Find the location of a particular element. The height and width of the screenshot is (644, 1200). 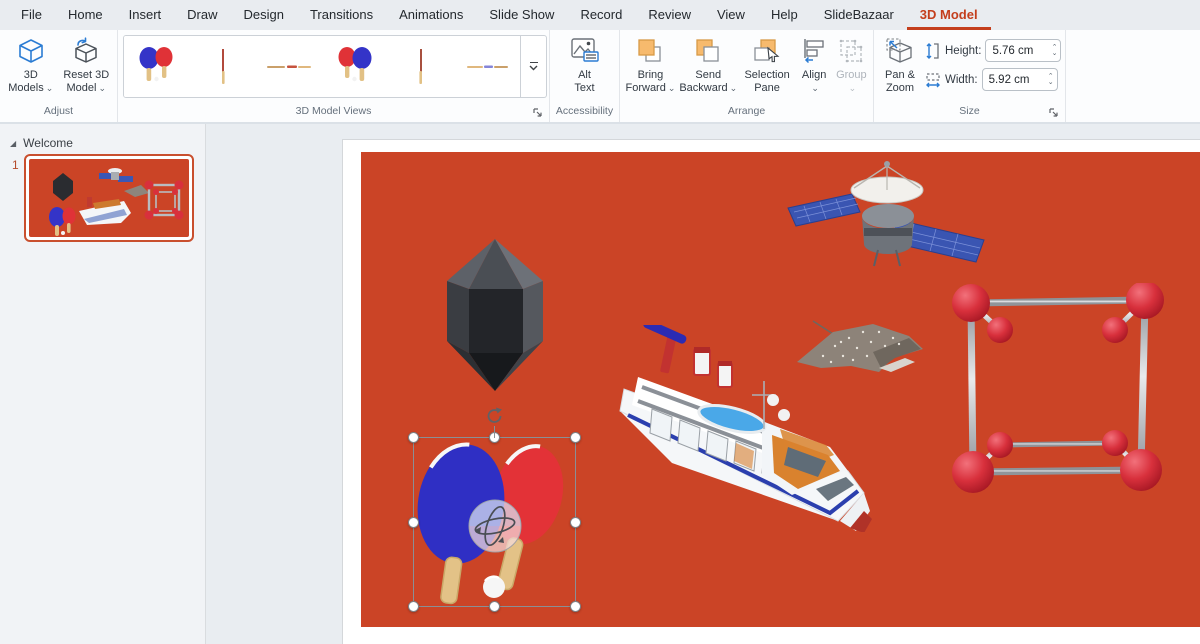

button-label: Selection is located at coordinates (767, 75).